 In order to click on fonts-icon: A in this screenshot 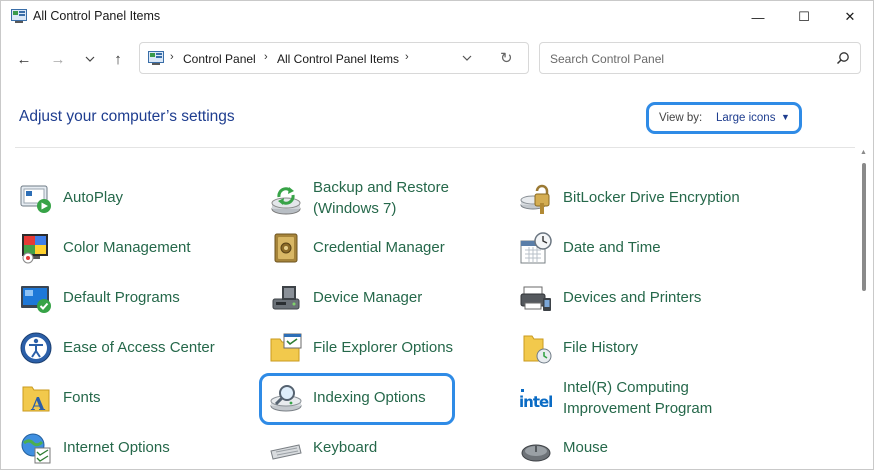, I will do `click(36, 398)`.